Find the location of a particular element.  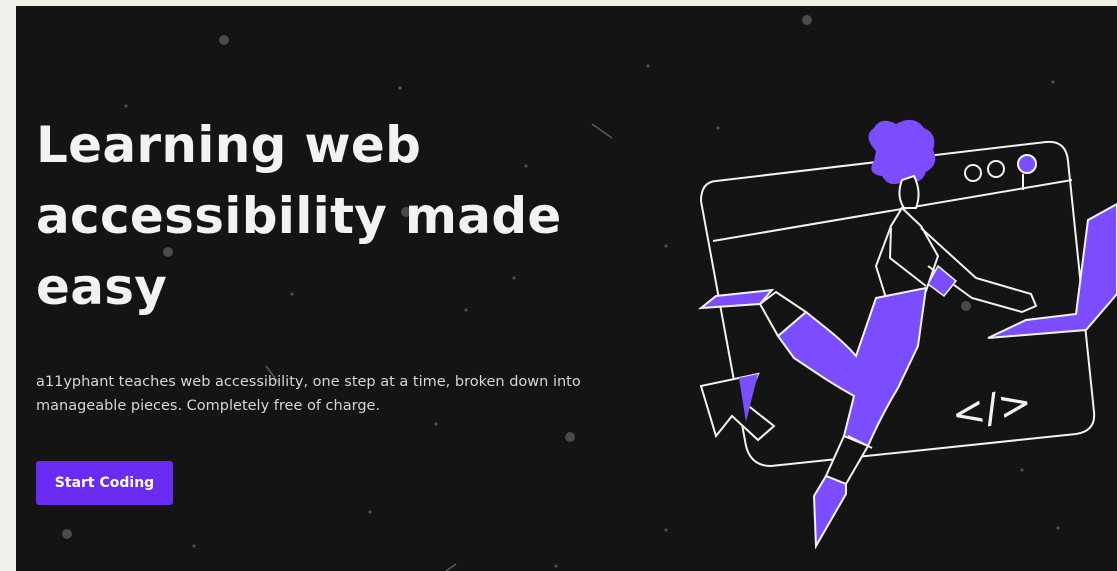

cursor-arrow-icon is located at coordinates (737, 407).